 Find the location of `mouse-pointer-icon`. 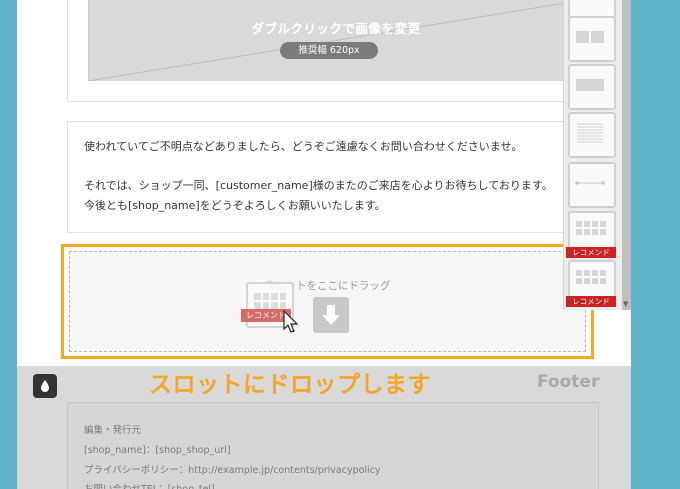

mouse-pointer-icon is located at coordinates (291, 323).